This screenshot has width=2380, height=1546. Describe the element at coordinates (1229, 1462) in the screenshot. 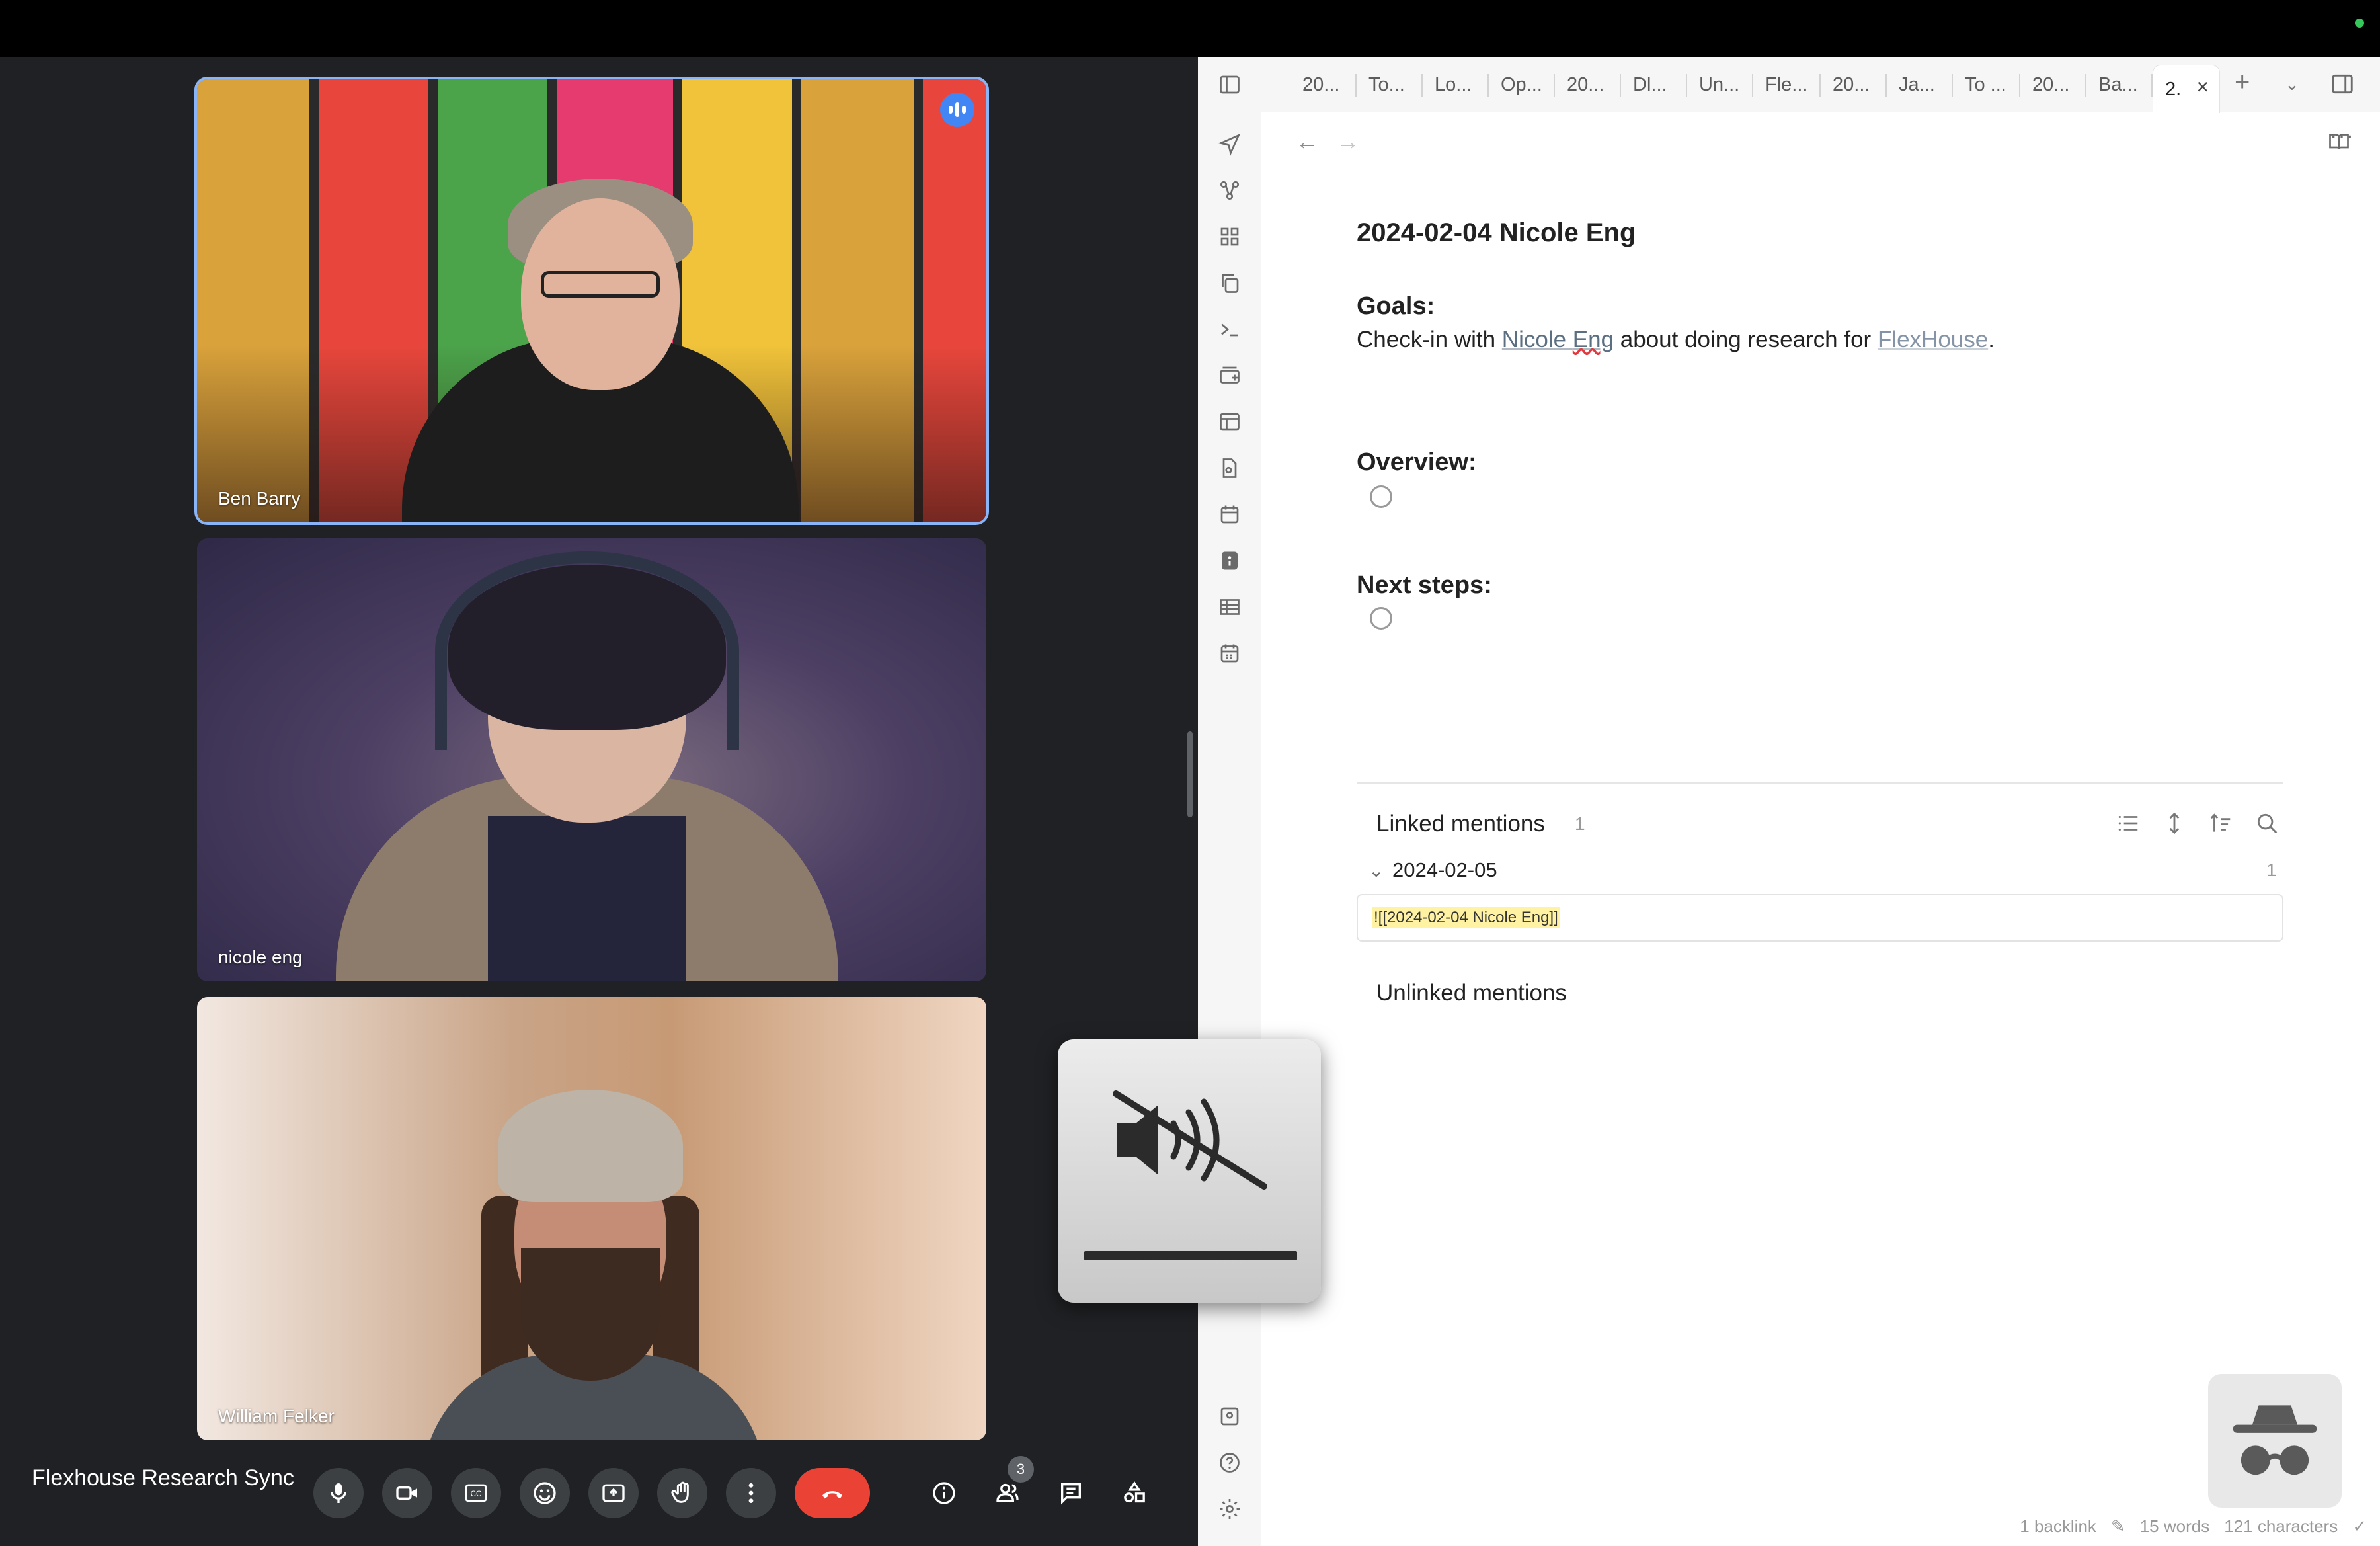

I see `help-button` at that location.